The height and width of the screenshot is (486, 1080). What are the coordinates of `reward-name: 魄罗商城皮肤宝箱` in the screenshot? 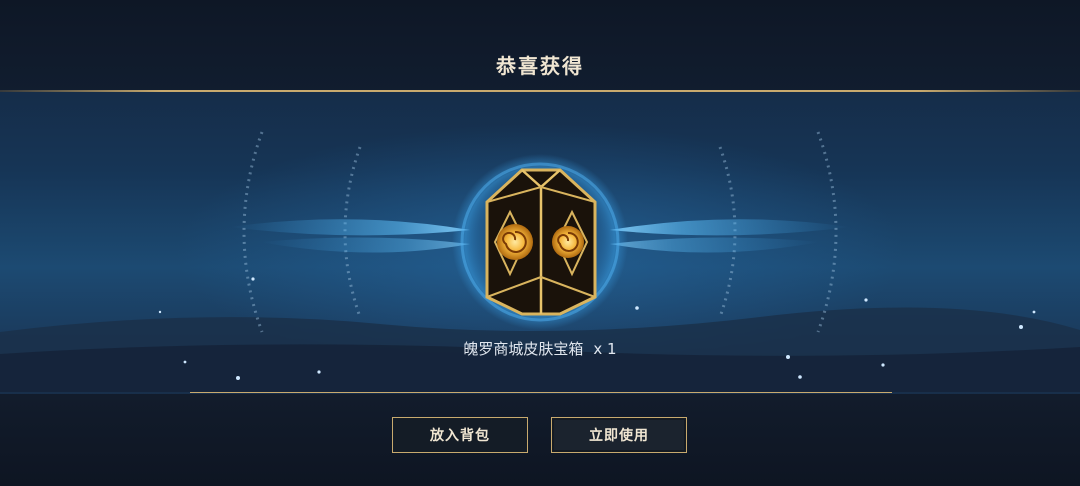 It's located at (523, 349).